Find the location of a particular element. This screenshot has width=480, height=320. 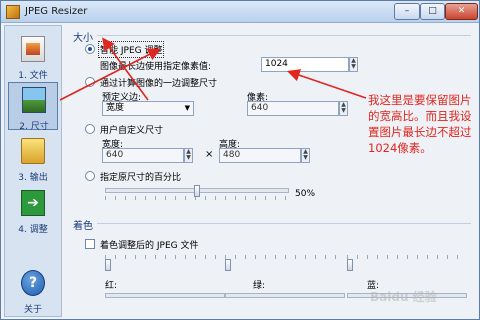

arrow-to-longest-input is located at coordinates (326, 84).